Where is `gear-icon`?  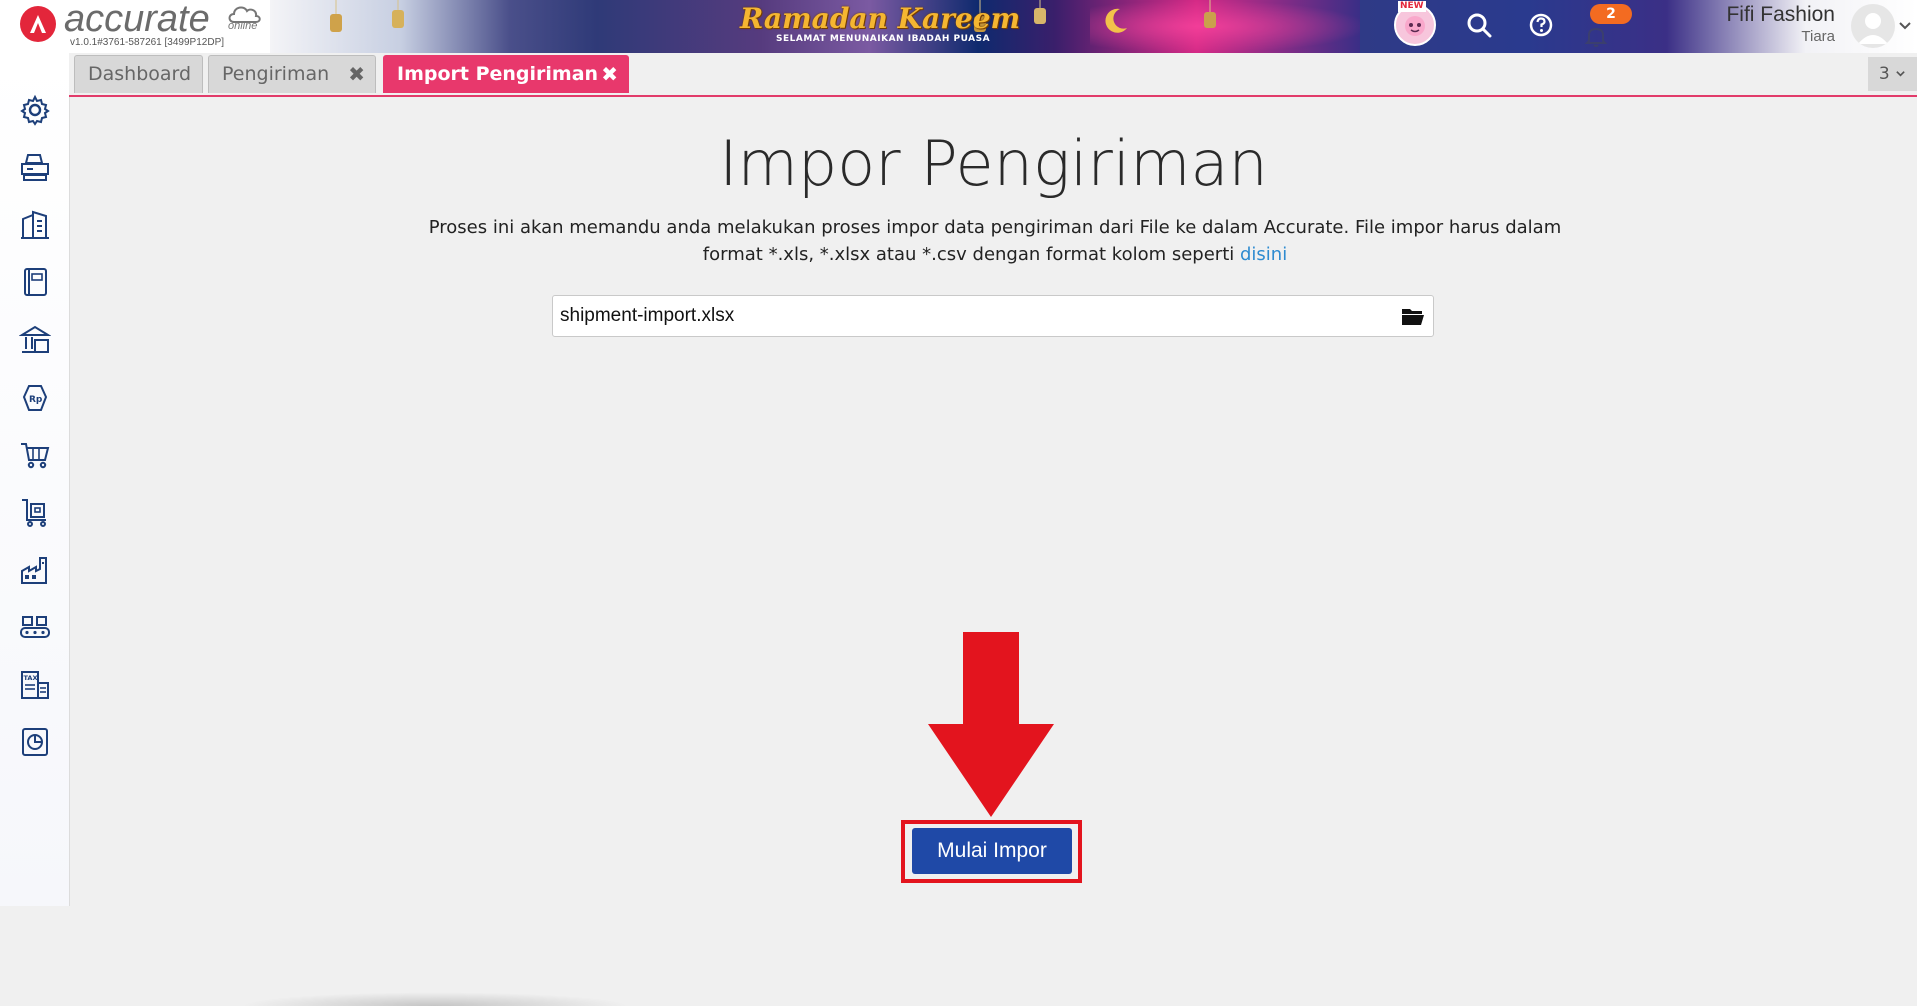
gear-icon is located at coordinates (35, 110).